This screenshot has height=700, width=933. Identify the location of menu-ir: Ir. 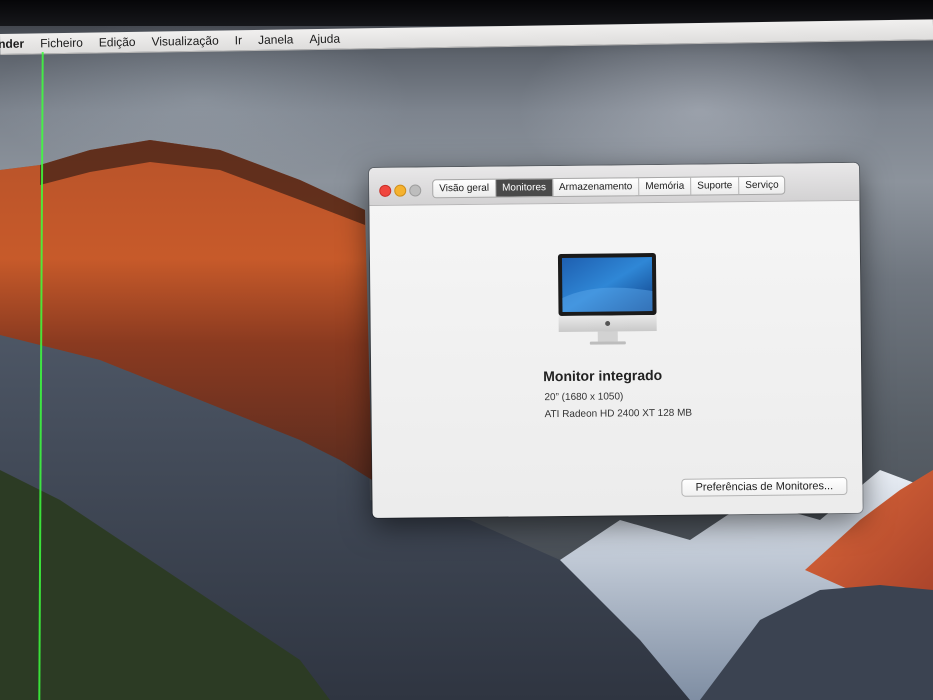
(240, 40).